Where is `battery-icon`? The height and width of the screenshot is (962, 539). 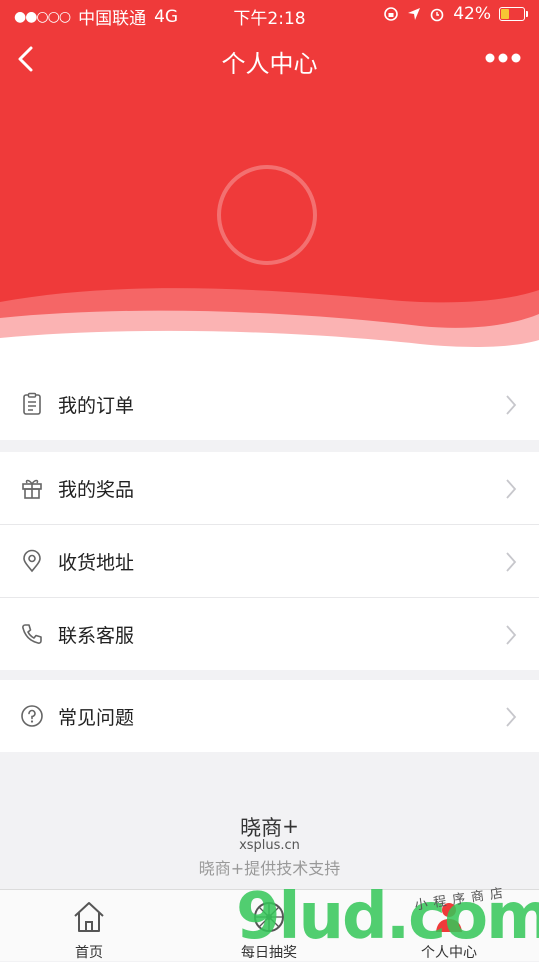 battery-icon is located at coordinates (513, 14).